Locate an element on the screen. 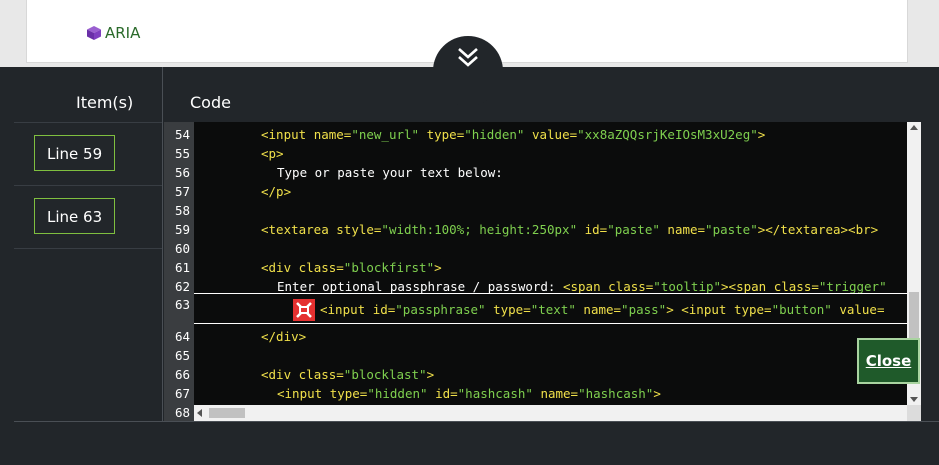 The image size is (939, 465). chevron-double-down-icon is located at coordinates (468, 57).